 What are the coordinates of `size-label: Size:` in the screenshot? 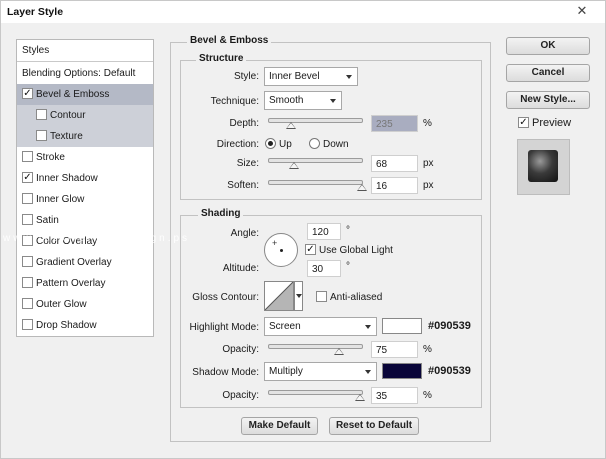 It's located at (247, 163).